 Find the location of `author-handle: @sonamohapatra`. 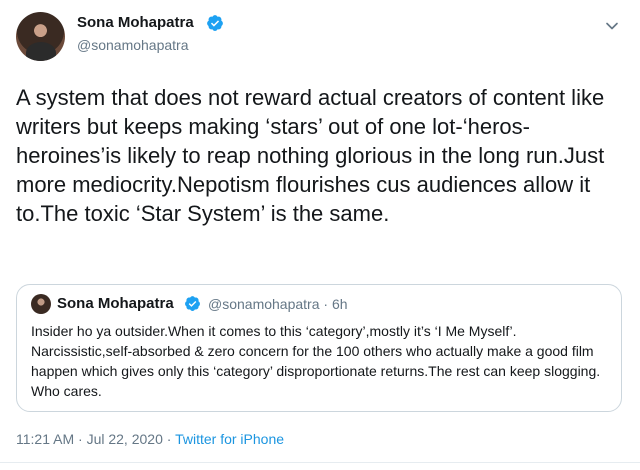

author-handle: @sonamohapatra is located at coordinates (133, 45).